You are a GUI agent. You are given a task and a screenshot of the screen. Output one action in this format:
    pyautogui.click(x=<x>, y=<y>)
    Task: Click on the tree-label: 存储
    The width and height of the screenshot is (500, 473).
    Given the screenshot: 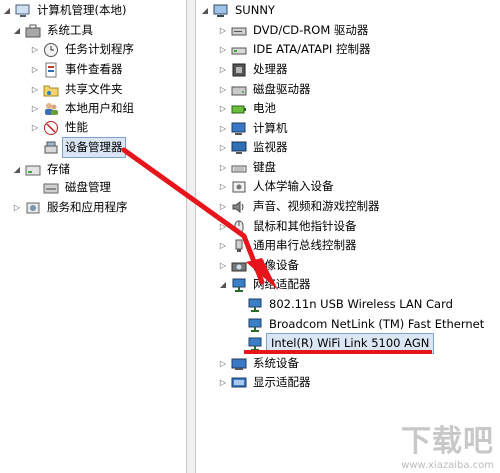 What is the action you would take?
    pyautogui.click(x=58, y=169)
    